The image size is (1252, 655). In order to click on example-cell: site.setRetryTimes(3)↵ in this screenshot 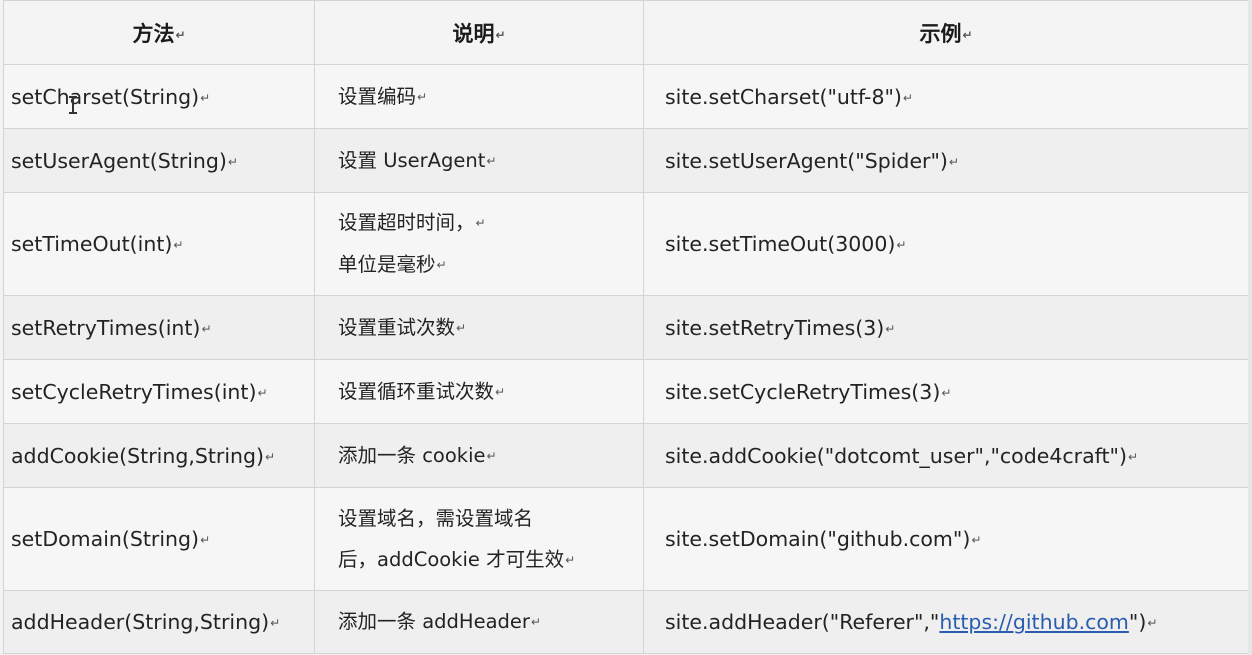, I will do `click(946, 327)`.